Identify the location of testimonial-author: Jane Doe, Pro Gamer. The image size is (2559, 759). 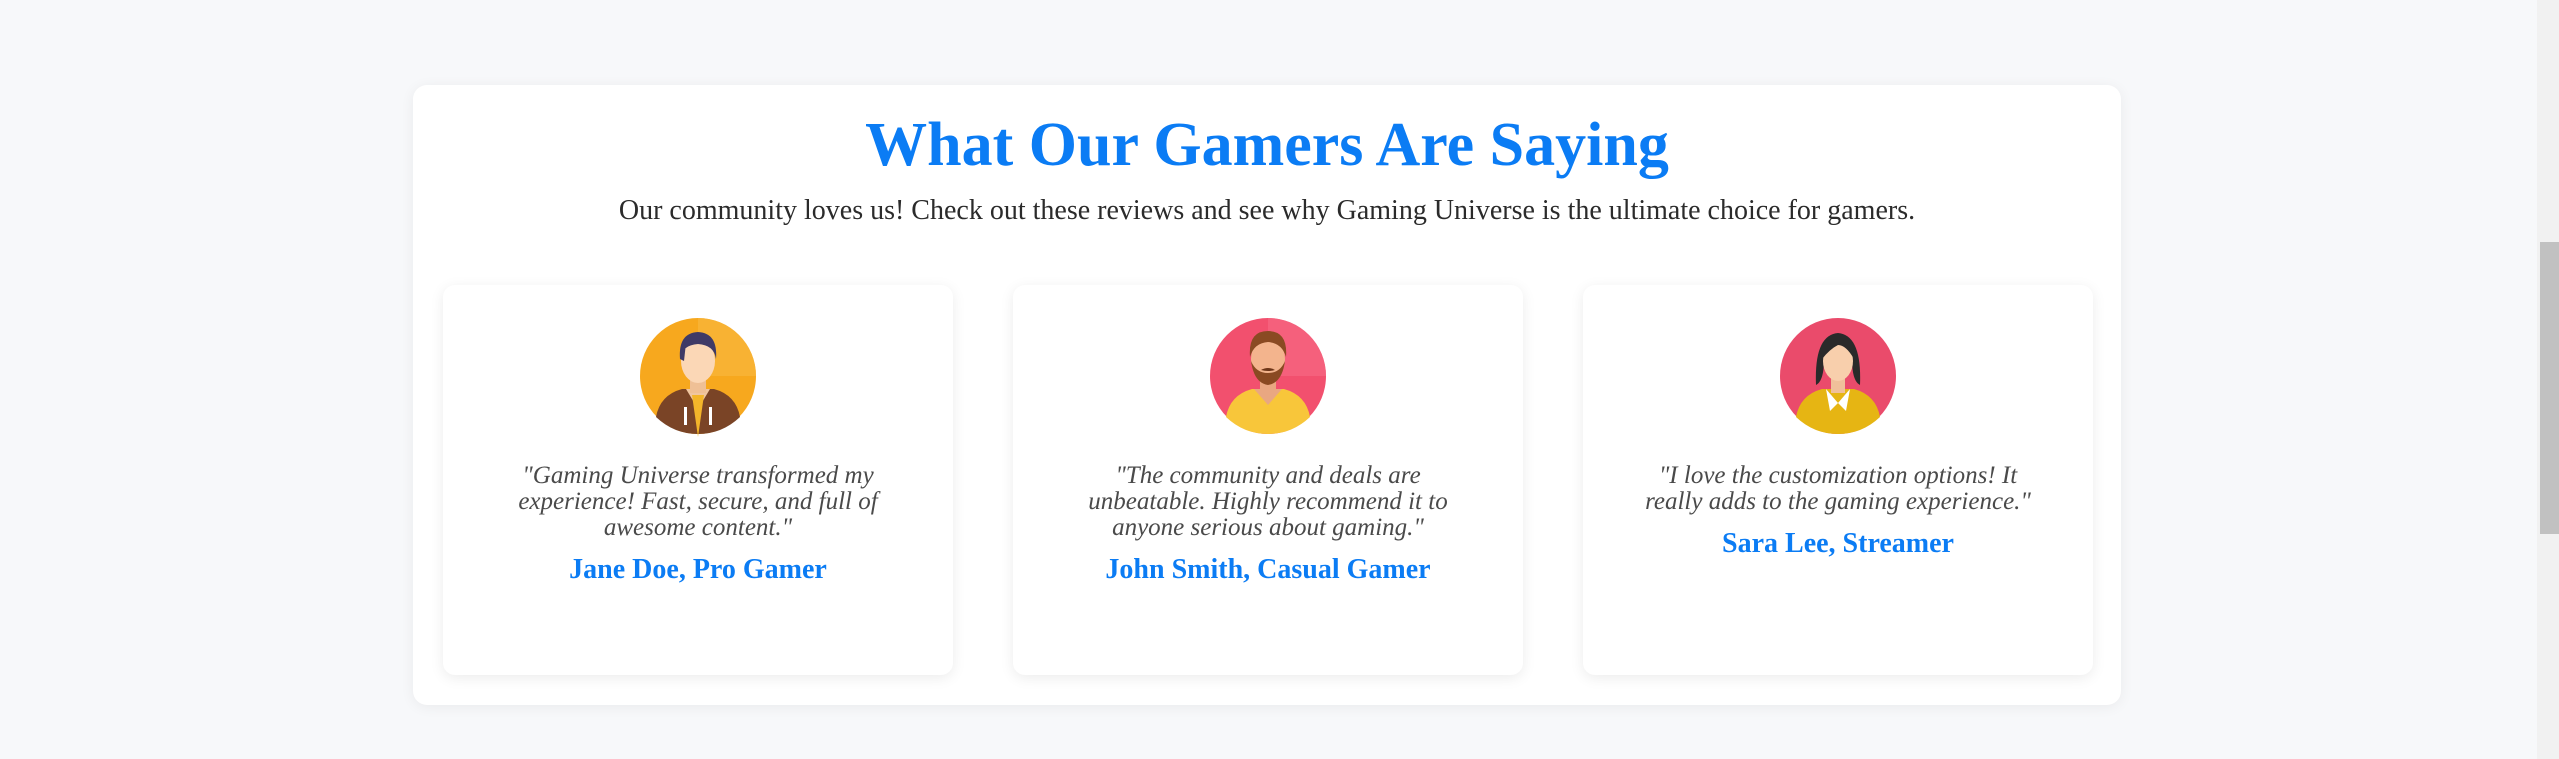
(698, 569).